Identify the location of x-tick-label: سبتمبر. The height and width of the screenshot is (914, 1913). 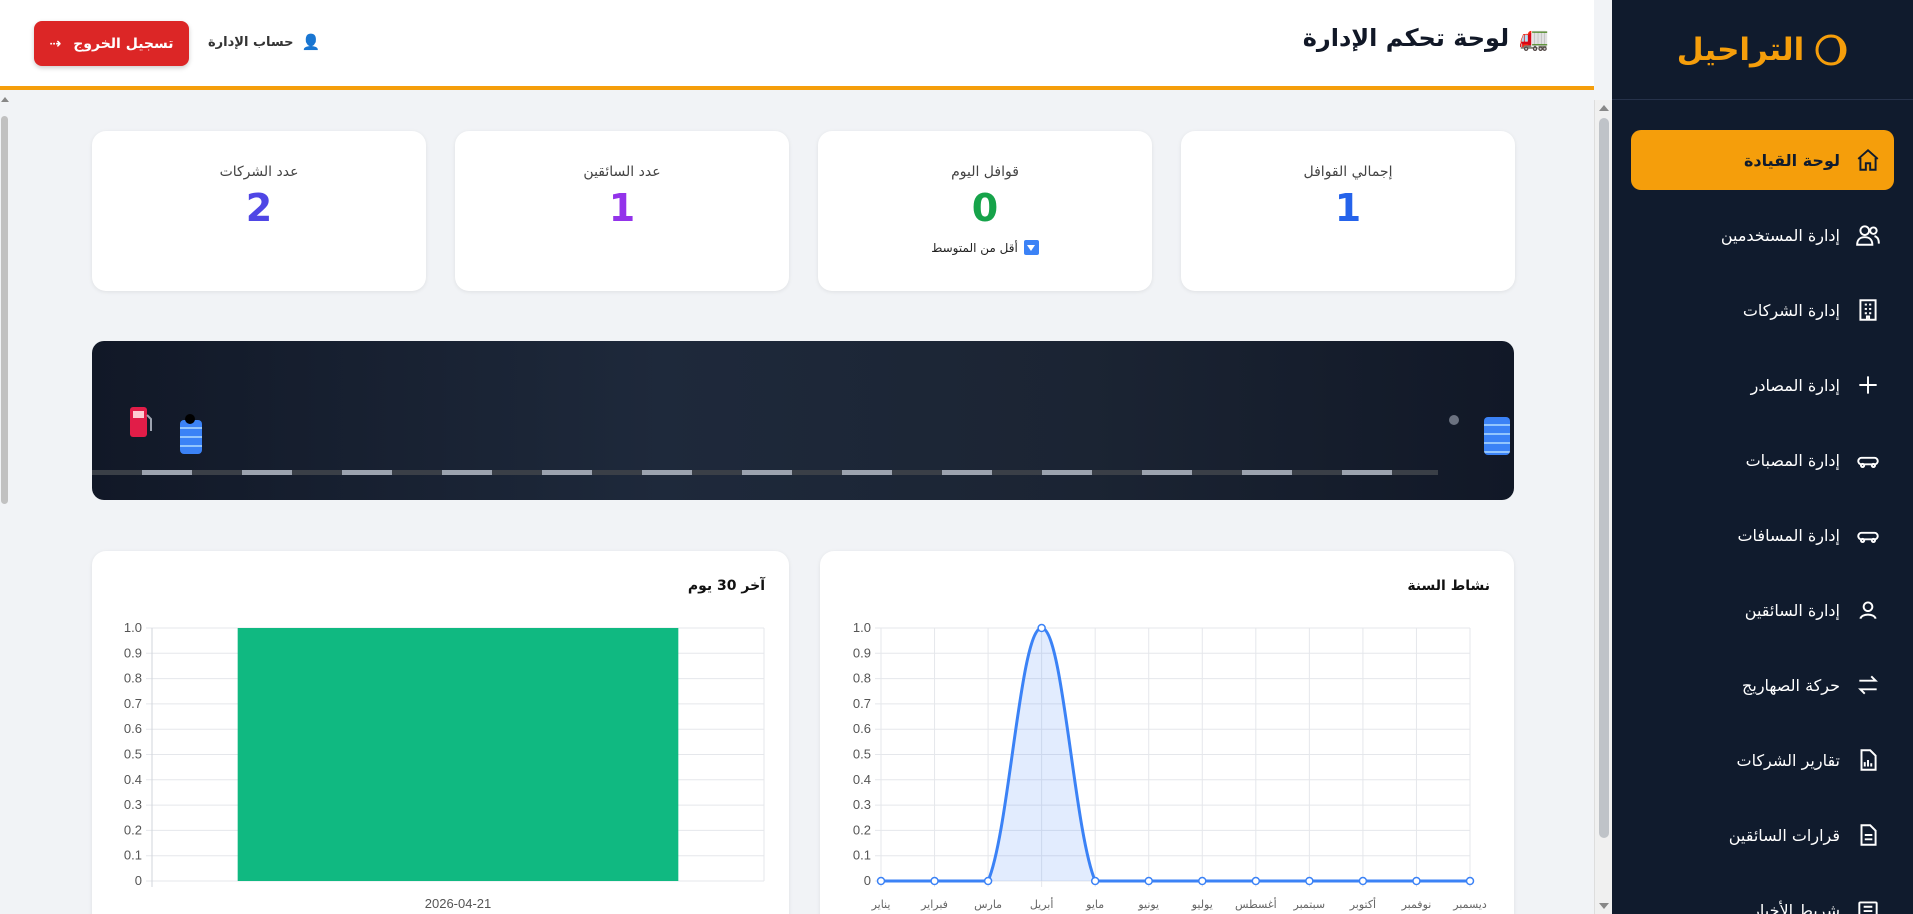
(1309, 904).